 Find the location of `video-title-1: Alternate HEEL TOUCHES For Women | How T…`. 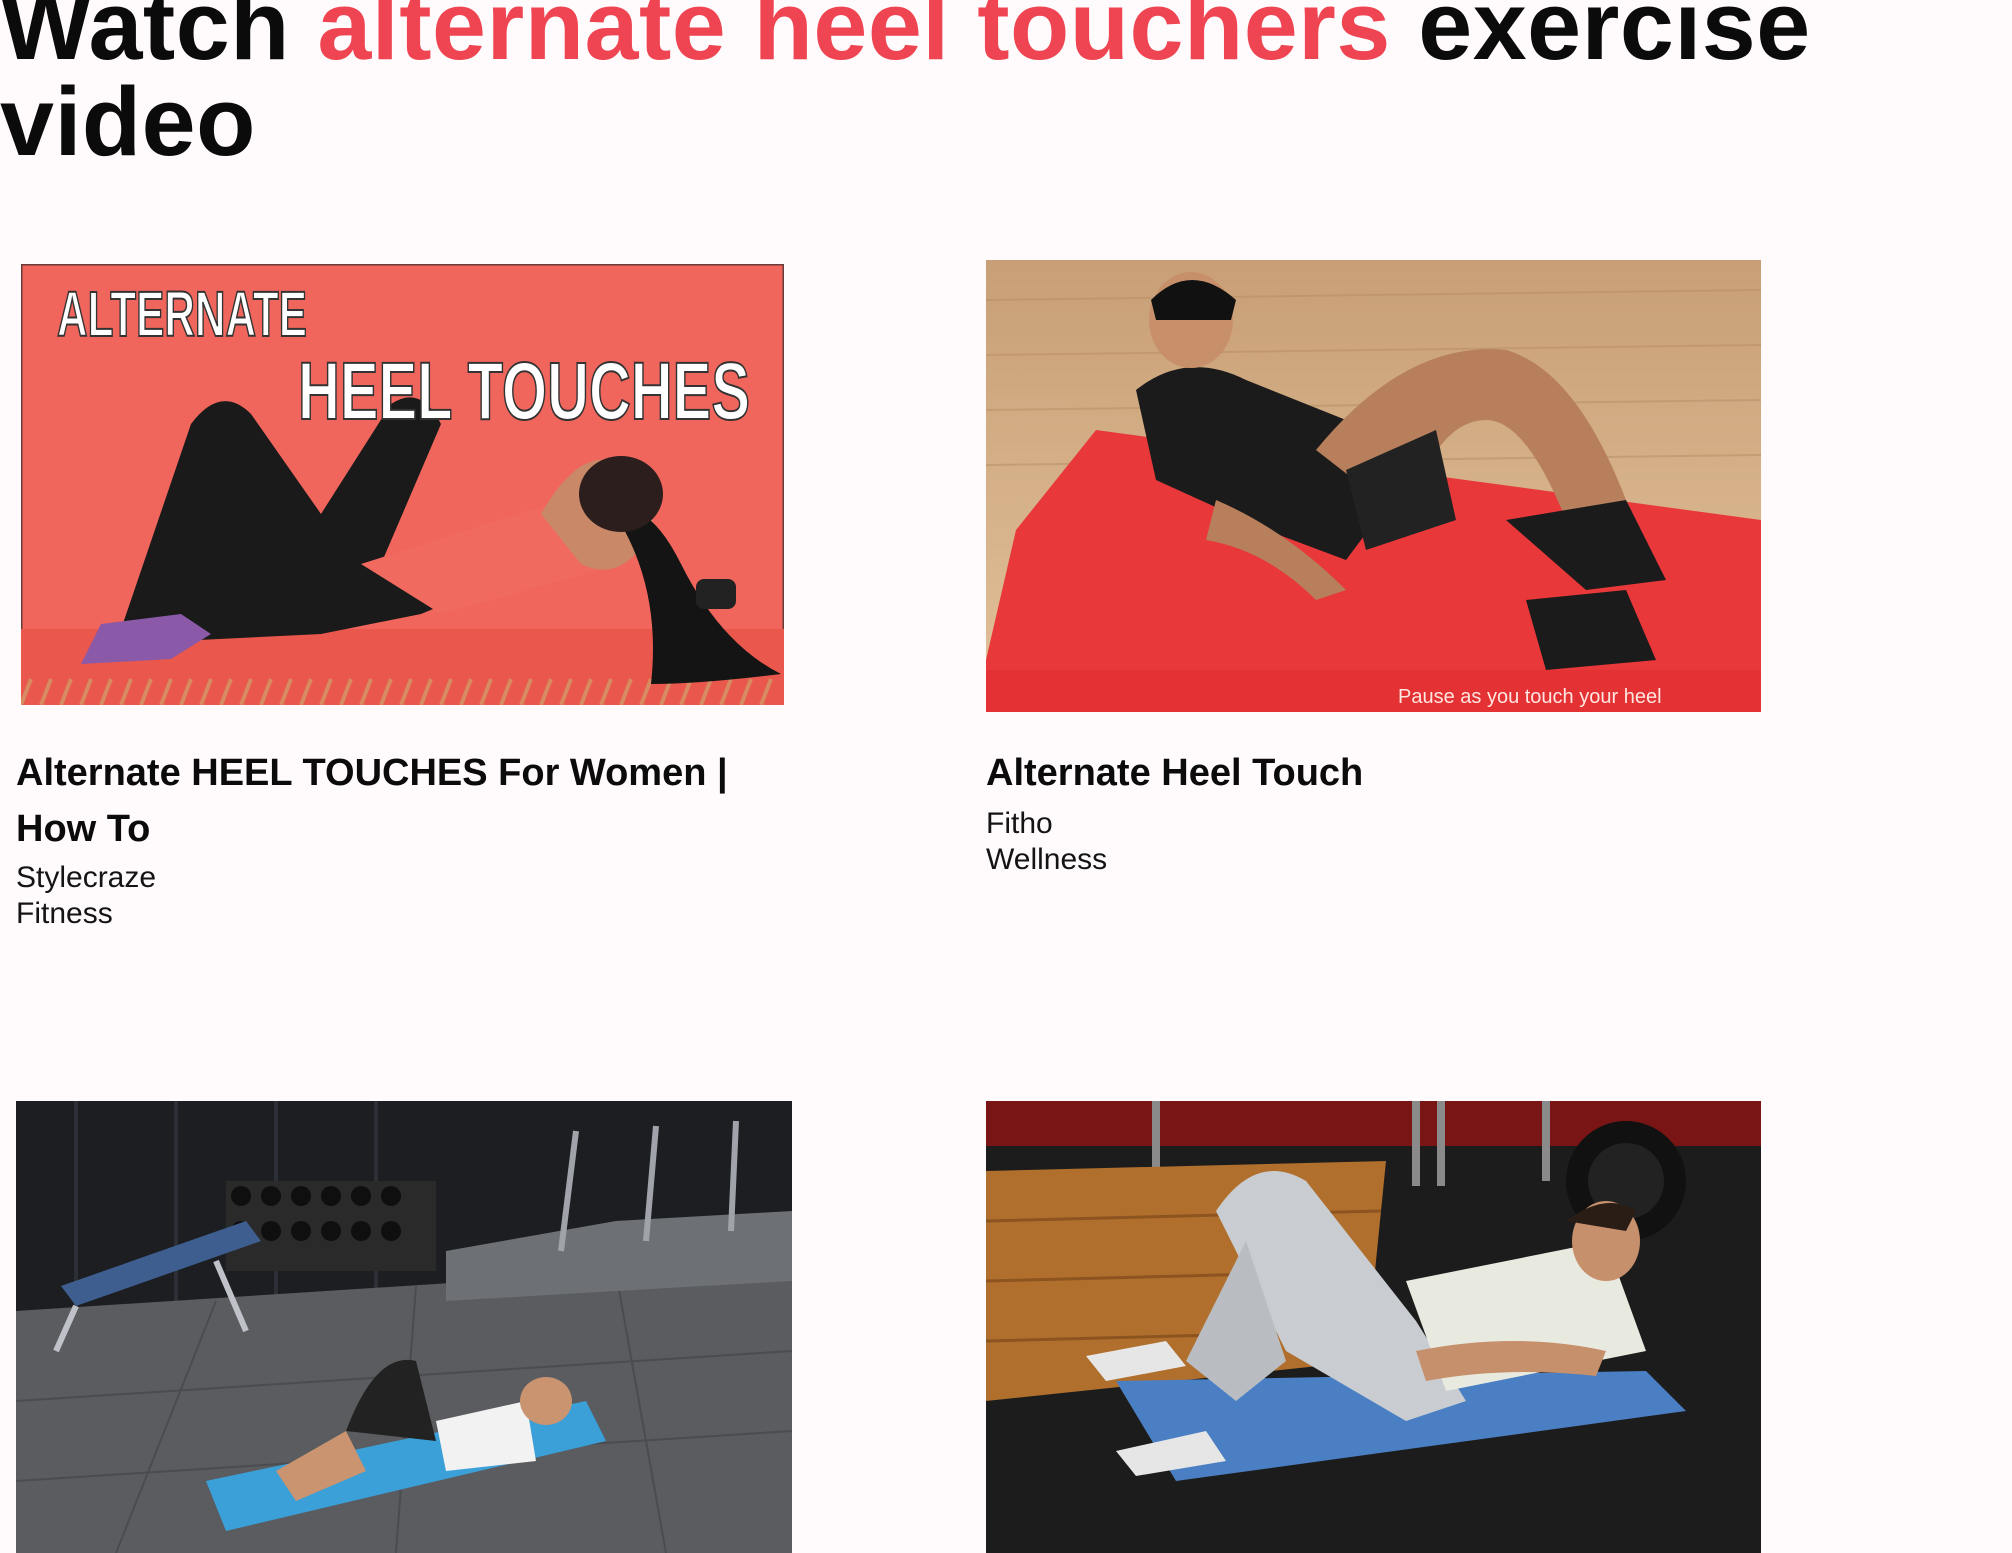

video-title-1: Alternate HEEL TOUCHES For Women | How T… is located at coordinates (411, 801).